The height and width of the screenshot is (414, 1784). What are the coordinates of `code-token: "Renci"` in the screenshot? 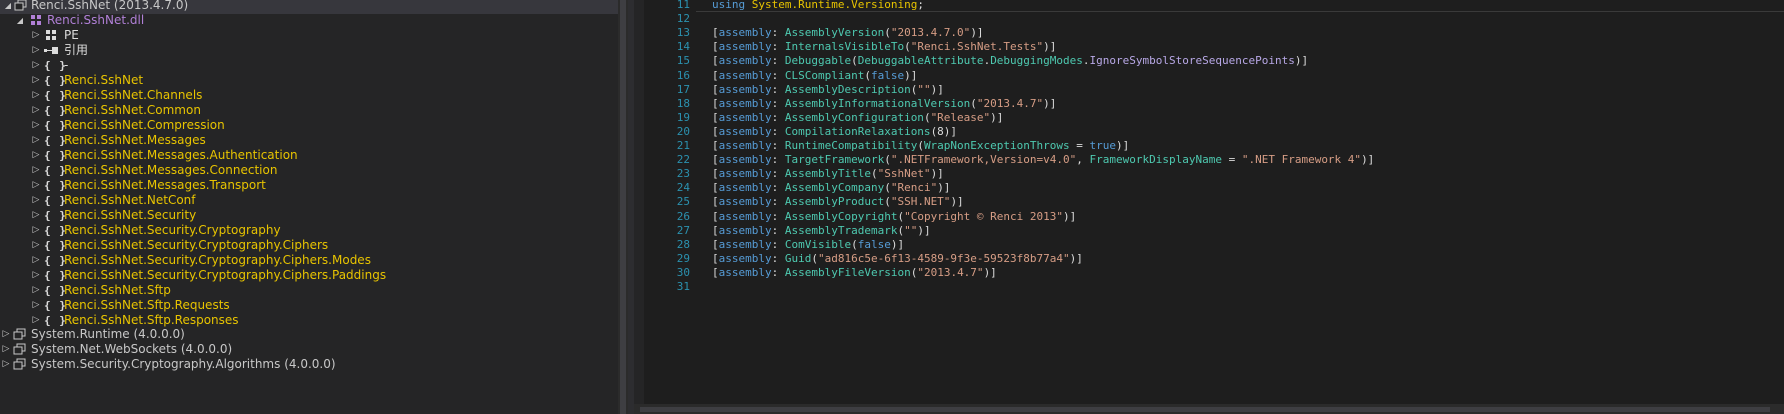 It's located at (914, 188).